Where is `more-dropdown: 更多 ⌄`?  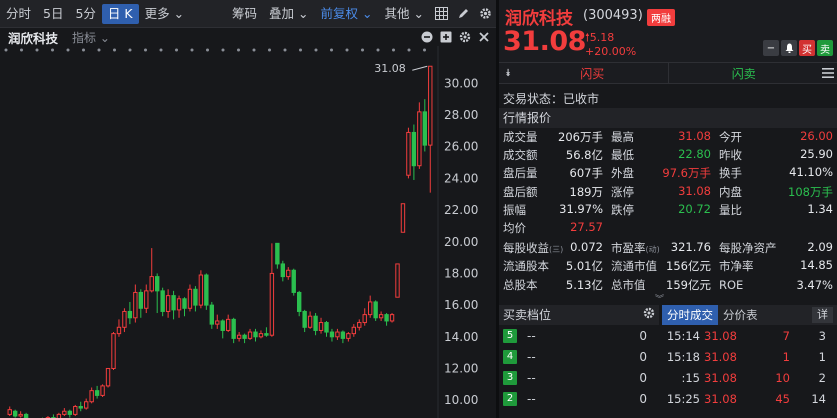
more-dropdown: 更多 ⌄ is located at coordinates (164, 14).